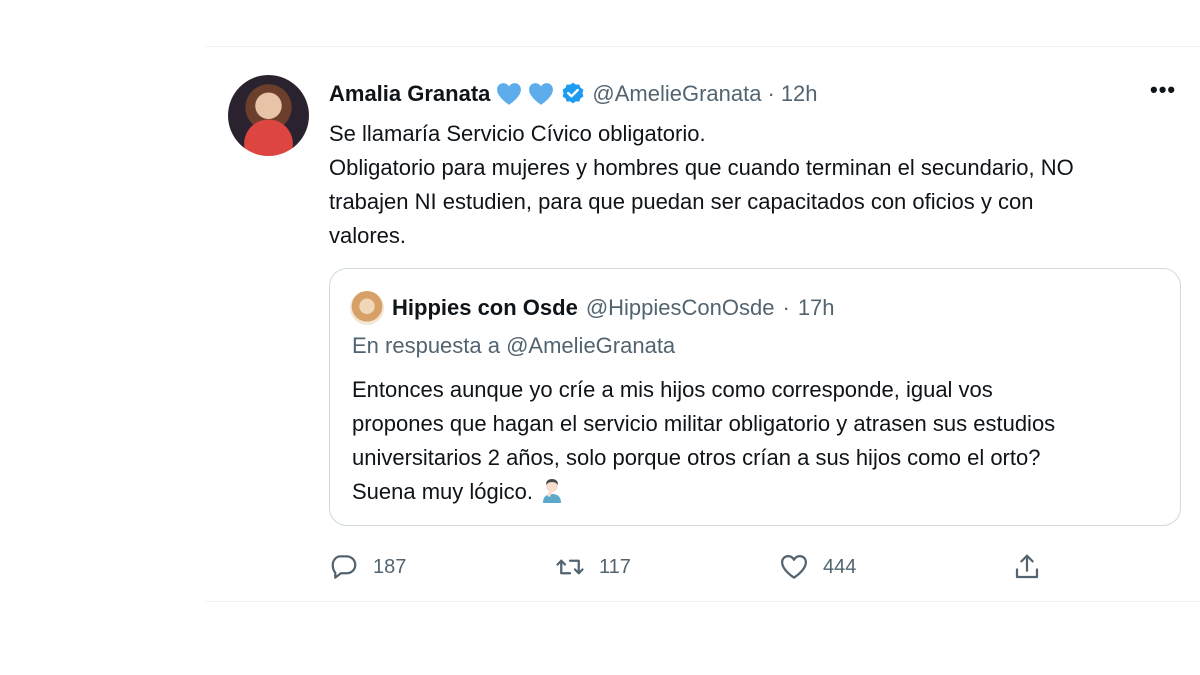  Describe the element at coordinates (1164, 92) in the screenshot. I see `more-options-icon: •••` at that location.